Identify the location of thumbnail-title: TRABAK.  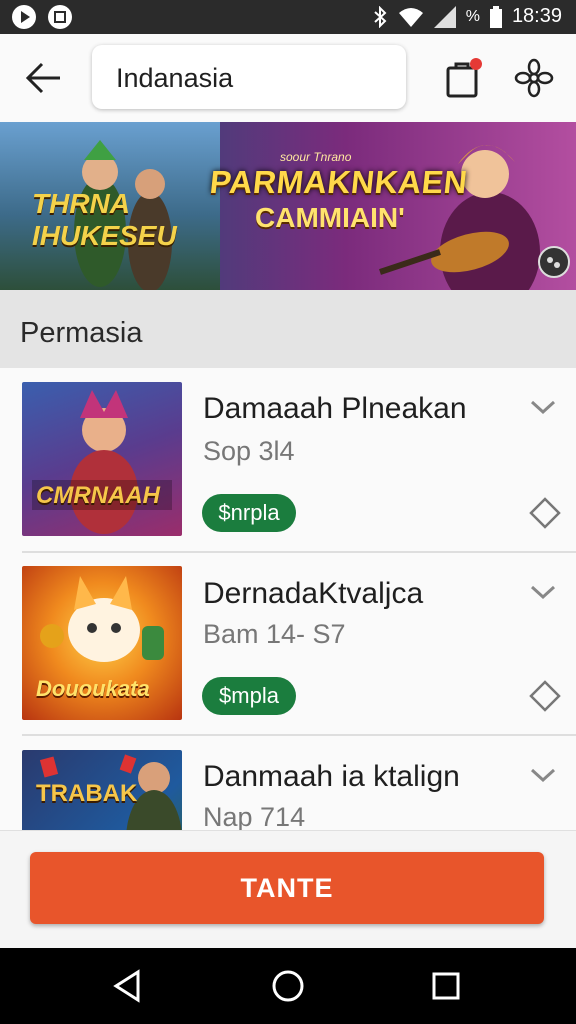
(87, 793).